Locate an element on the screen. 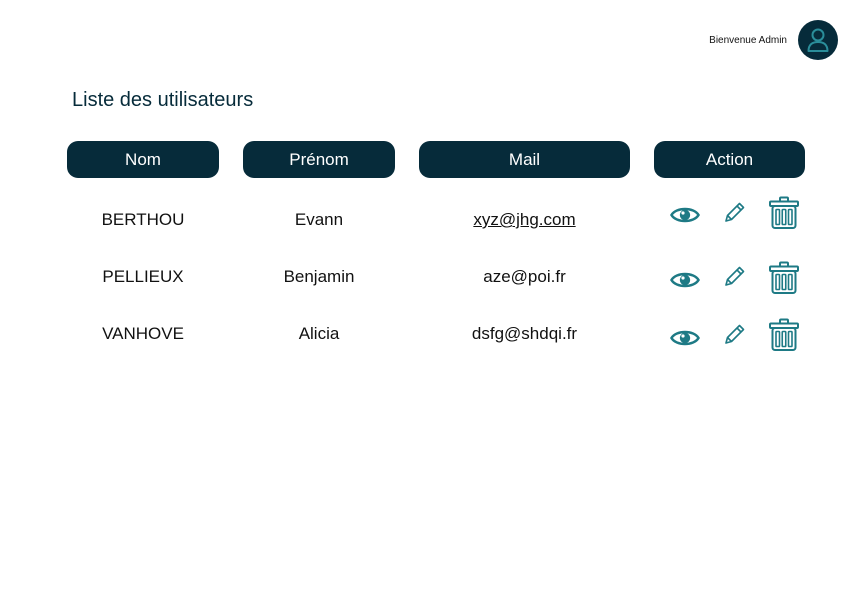  column-header-action: Action is located at coordinates (729, 159).